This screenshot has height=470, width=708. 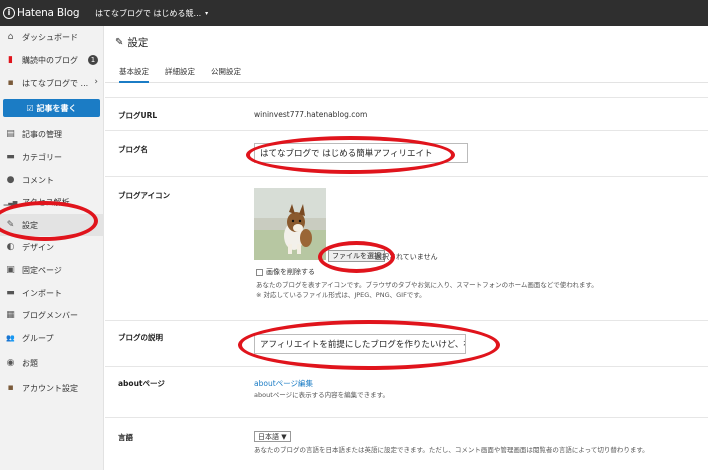 I want to click on blog-name-input: はてなブログで はじめる簡単アフィリエイト, so click(x=361, y=153).